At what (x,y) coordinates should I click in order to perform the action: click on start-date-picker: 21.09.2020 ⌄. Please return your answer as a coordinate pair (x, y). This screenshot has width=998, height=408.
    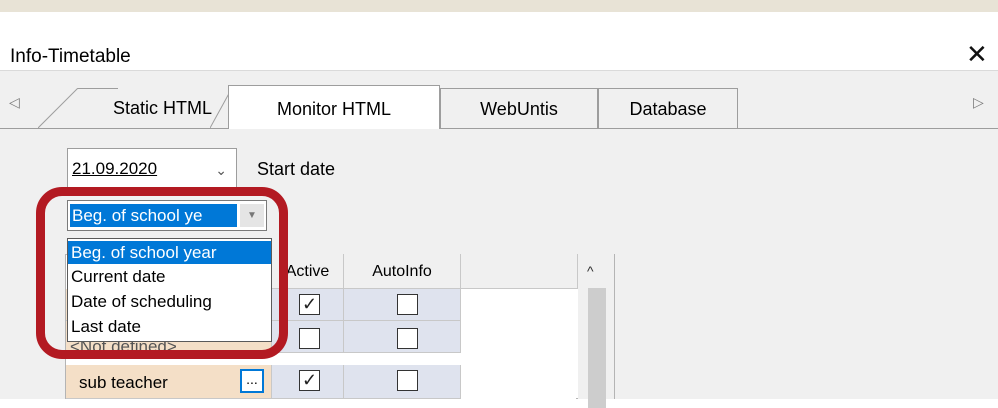
    Looking at the image, I should click on (152, 169).